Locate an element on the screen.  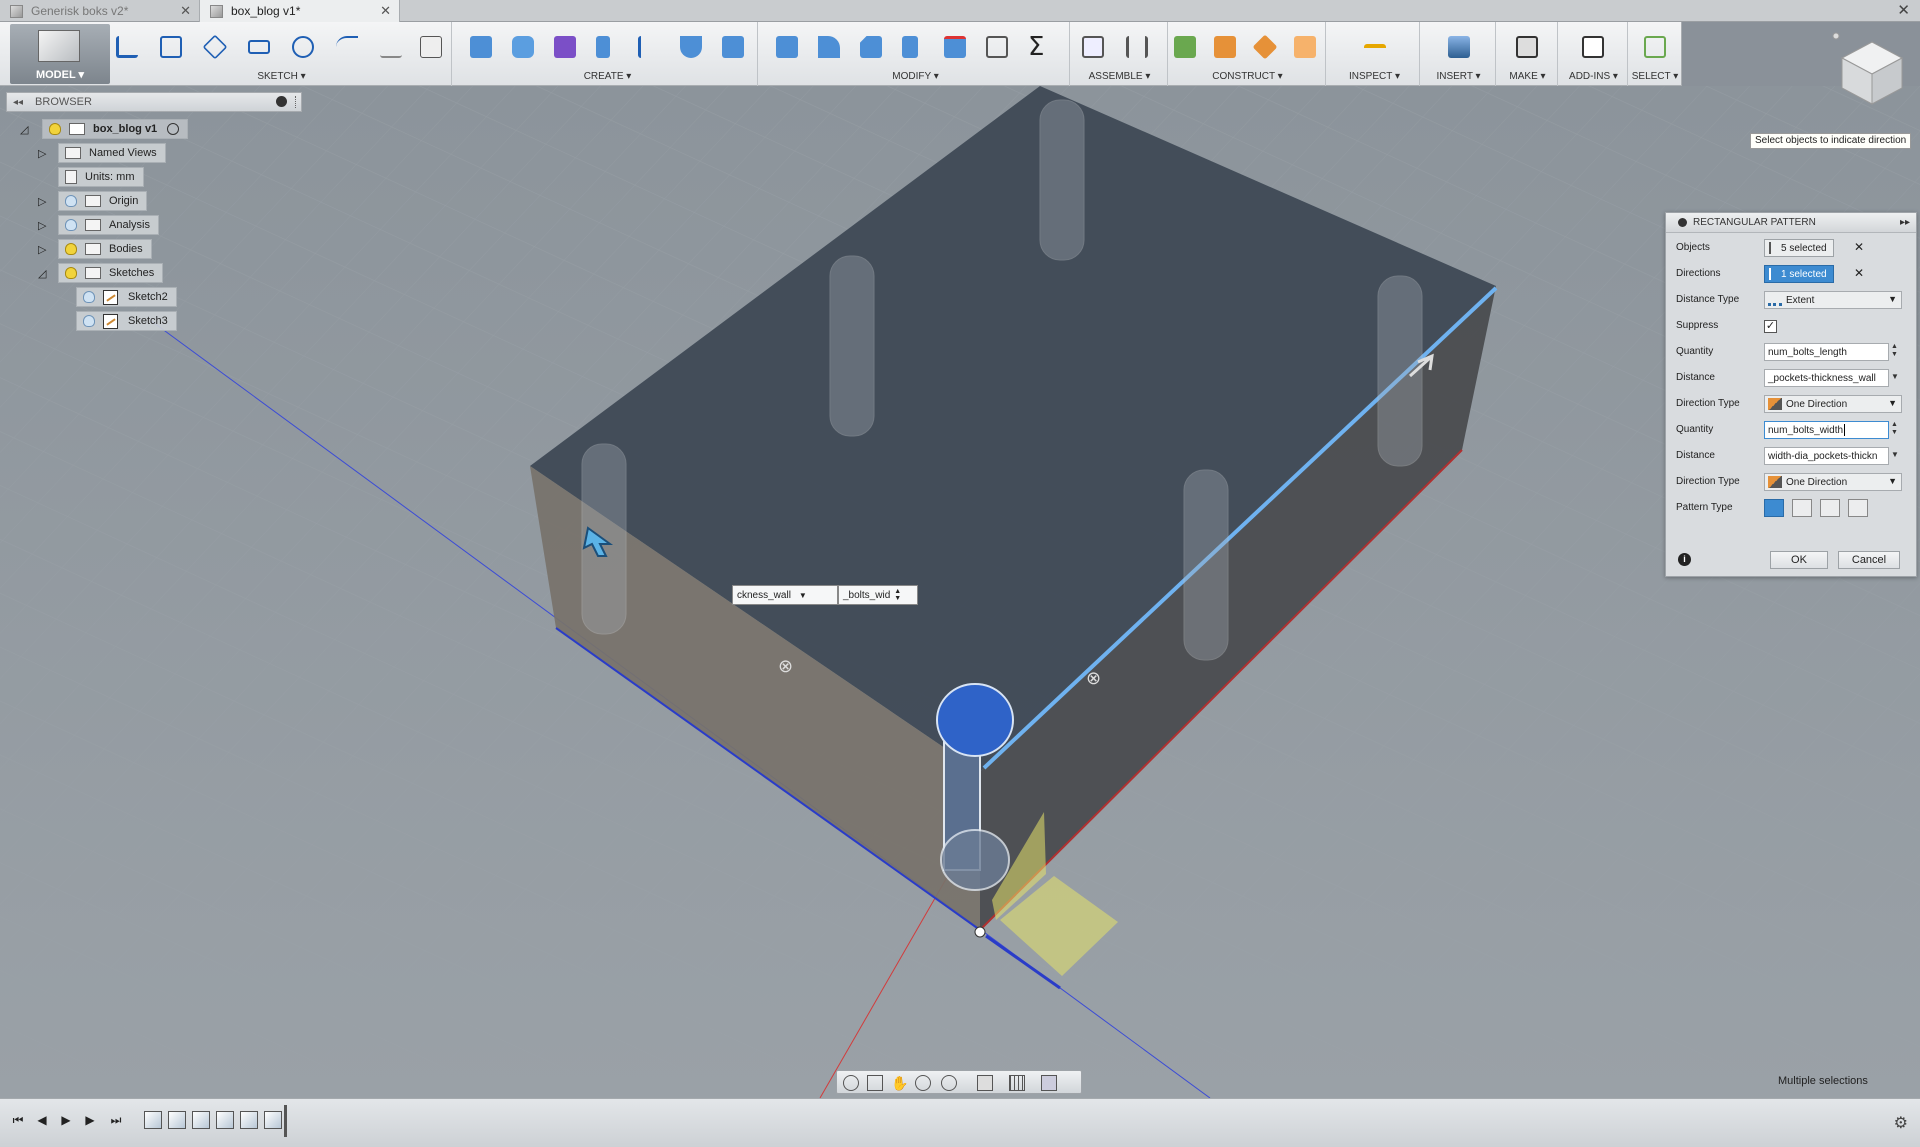
tree-node: Bodies is located at coordinates (105, 249).